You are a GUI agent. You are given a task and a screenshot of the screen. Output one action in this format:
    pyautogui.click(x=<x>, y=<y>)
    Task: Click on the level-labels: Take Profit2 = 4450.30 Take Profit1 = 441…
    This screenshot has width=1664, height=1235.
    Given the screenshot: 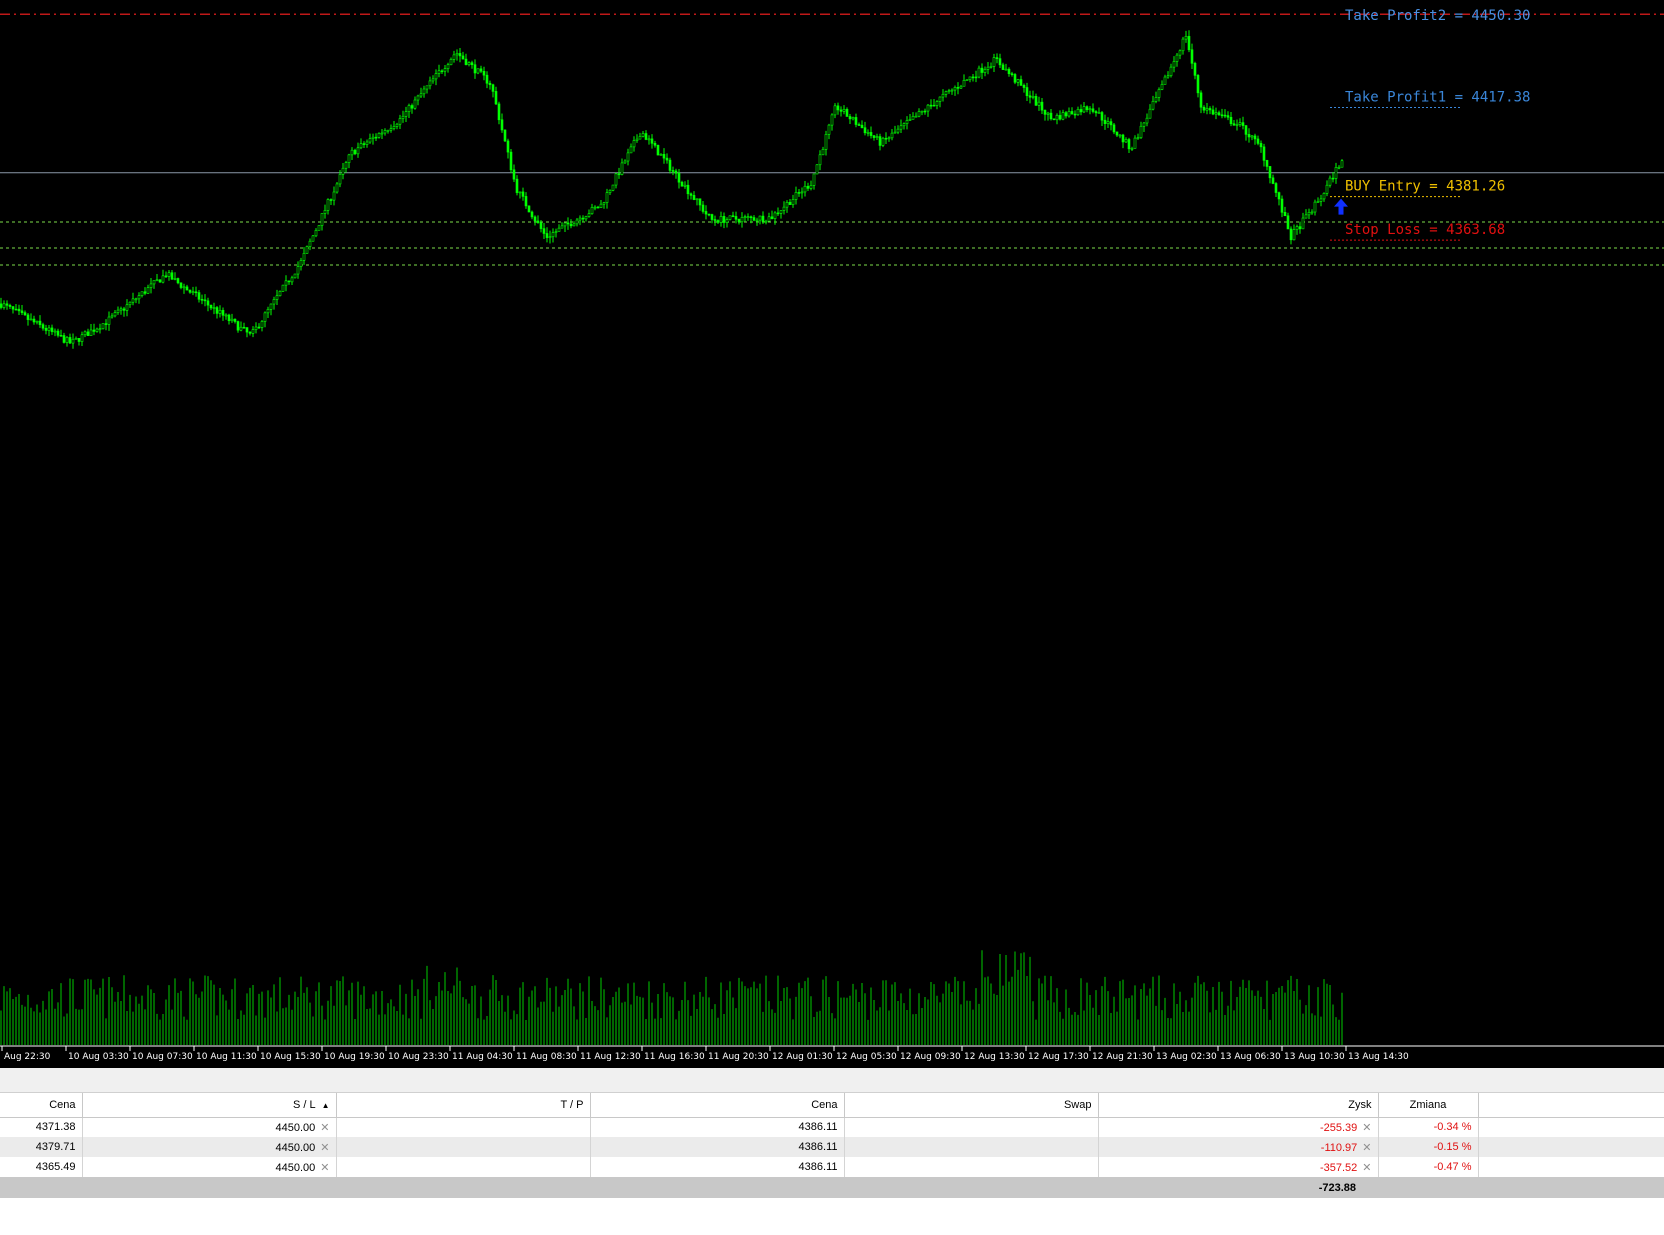 What is the action you would take?
    pyautogui.click(x=1437, y=123)
    